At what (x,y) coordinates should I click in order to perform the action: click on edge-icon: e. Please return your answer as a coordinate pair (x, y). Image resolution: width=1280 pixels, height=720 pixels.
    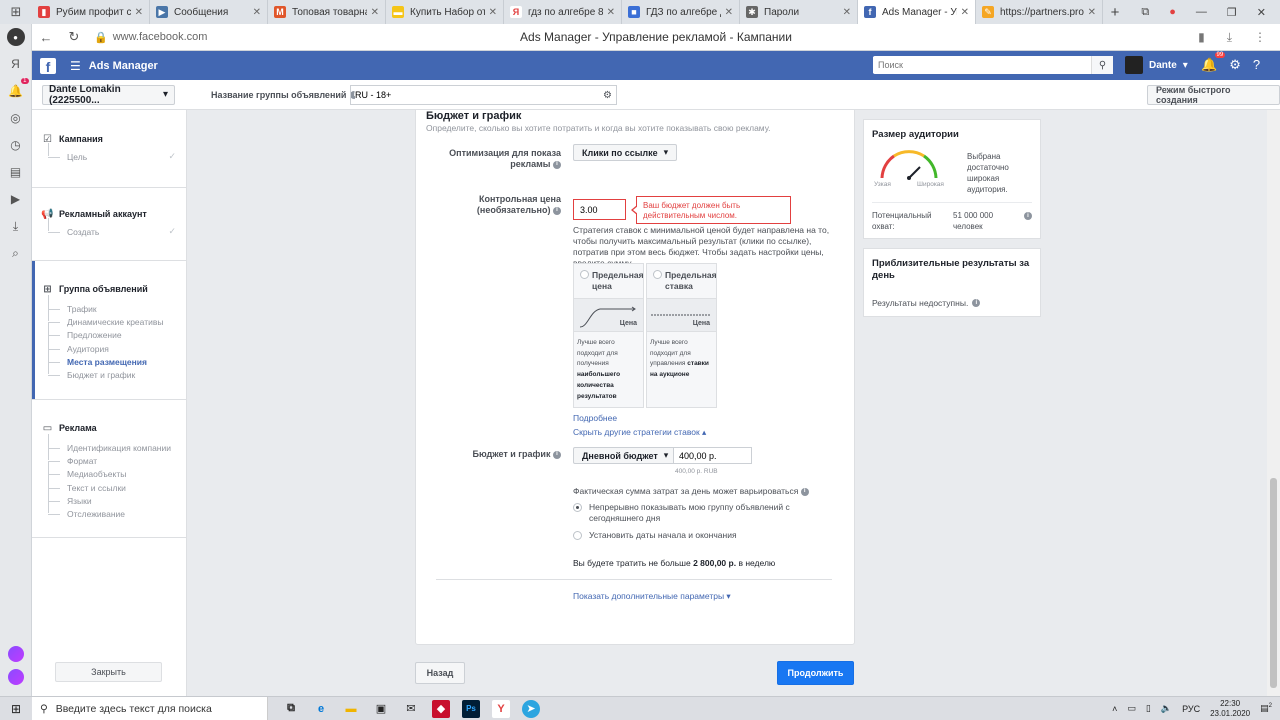
    Looking at the image, I should click on (321, 709).